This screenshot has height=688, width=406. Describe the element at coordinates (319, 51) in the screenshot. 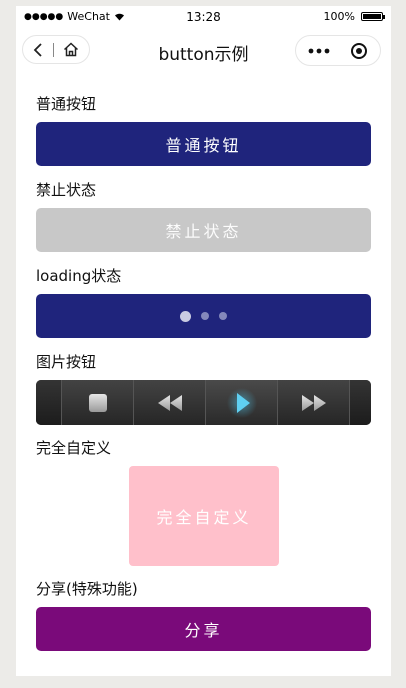

I see `more-dots-icon` at that location.